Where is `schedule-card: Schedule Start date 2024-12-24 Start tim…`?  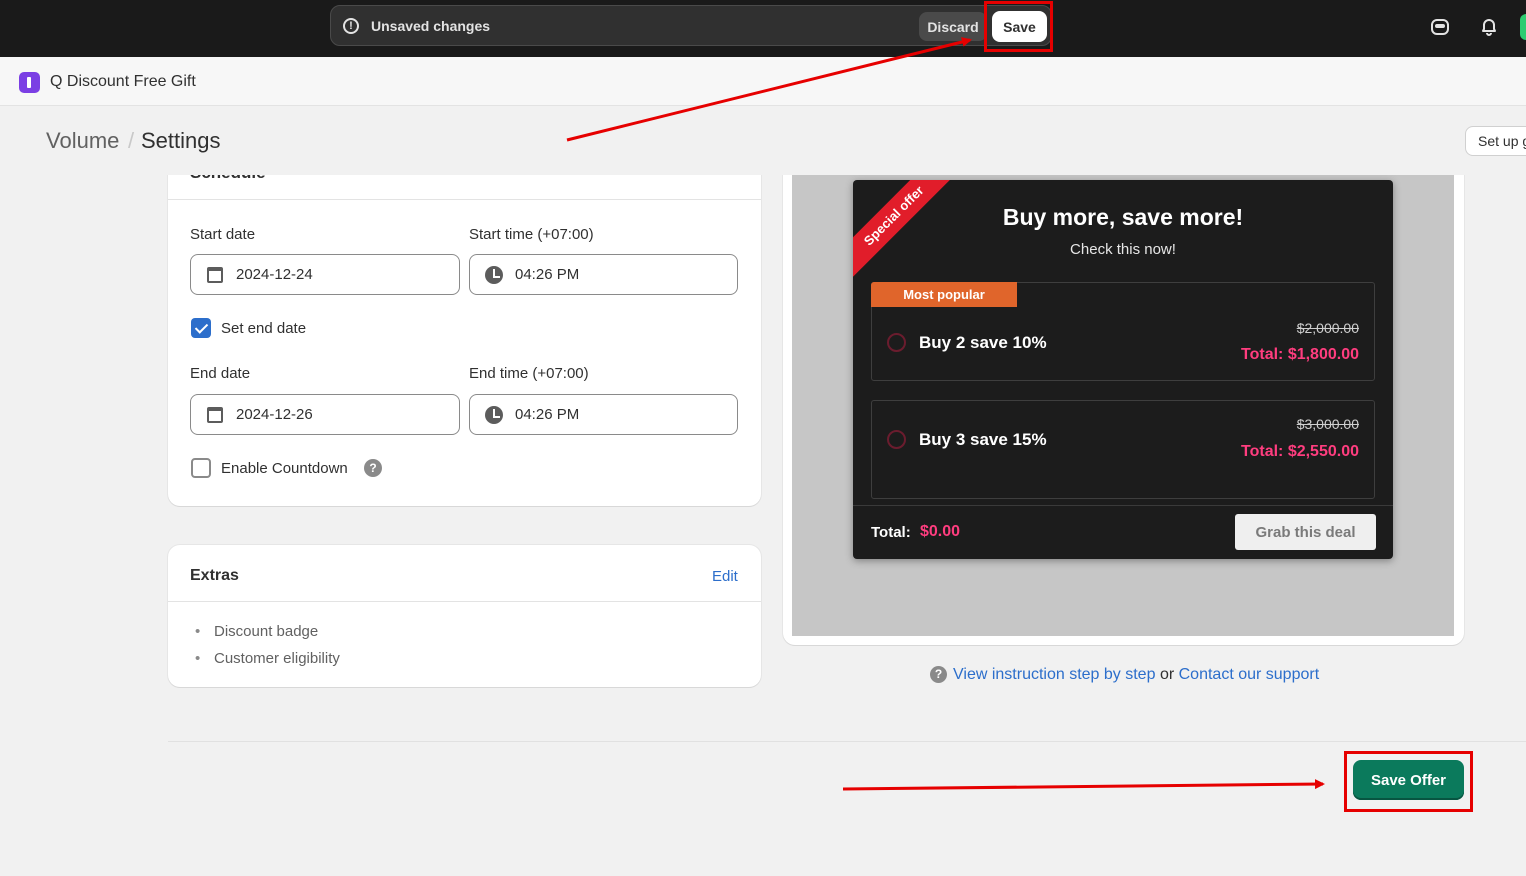
schedule-card: Schedule Start date 2024-12-24 Start tim… is located at coordinates (464, 340).